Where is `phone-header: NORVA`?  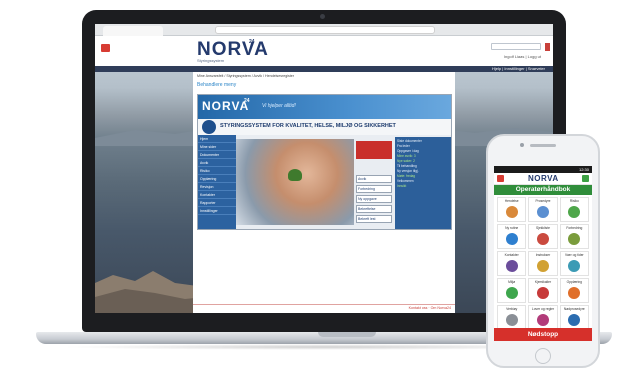
phone-header: NORVA is located at coordinates (543, 179).